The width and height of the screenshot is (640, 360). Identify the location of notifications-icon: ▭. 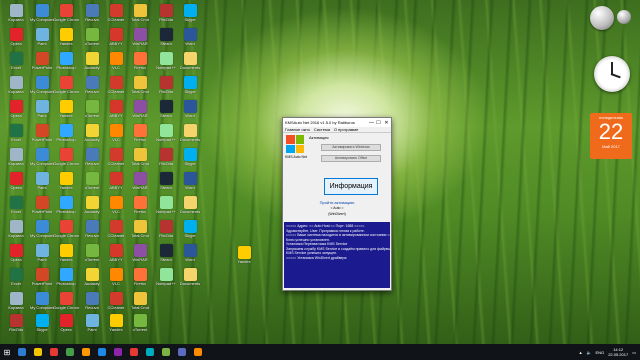
(634, 352).